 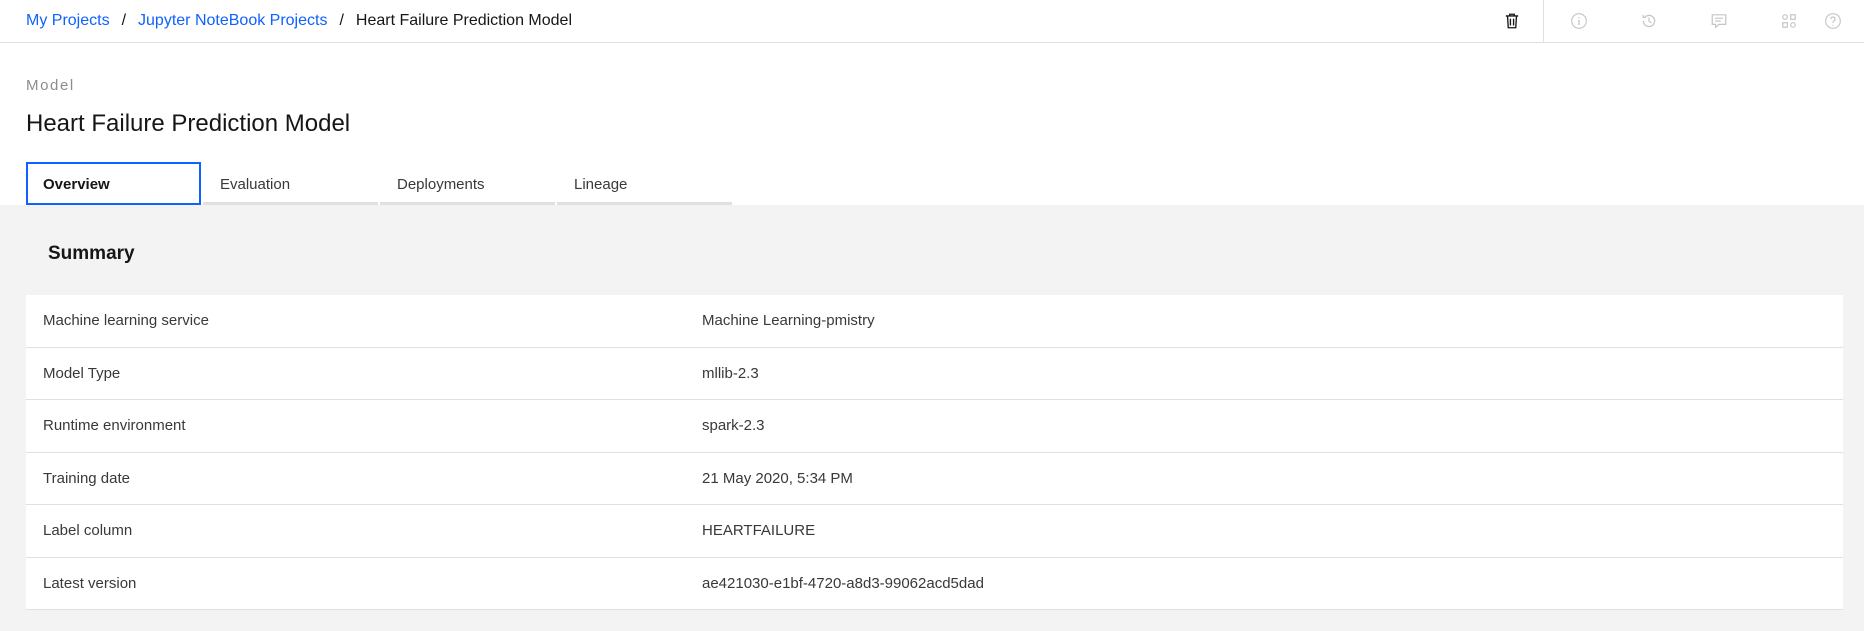 I want to click on delete-button, so click(x=1512, y=21).